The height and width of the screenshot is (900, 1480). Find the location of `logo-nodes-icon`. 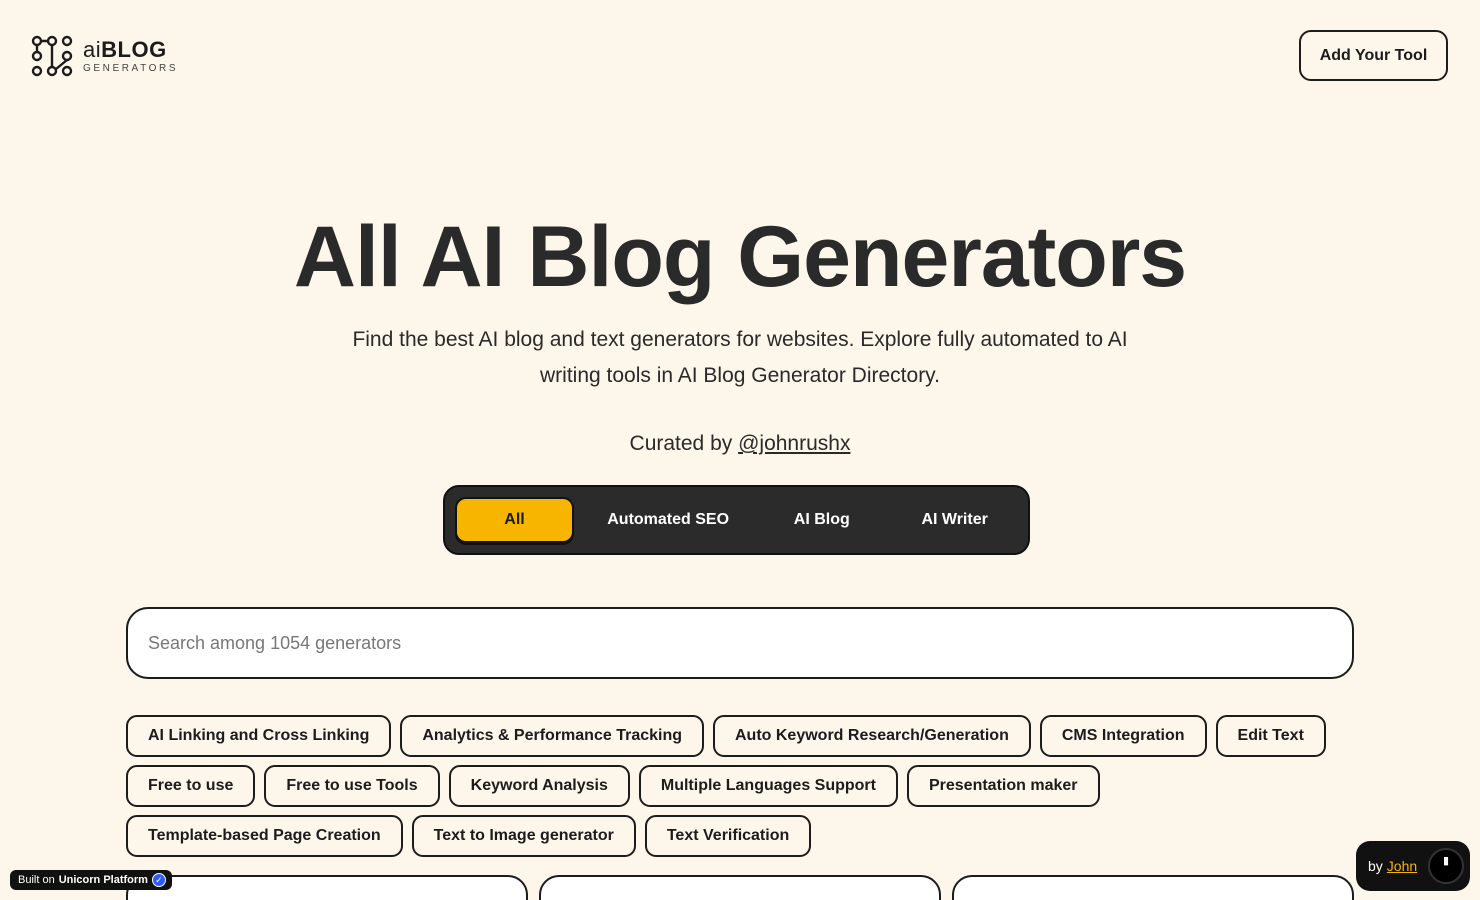

logo-nodes-icon is located at coordinates (52, 56).